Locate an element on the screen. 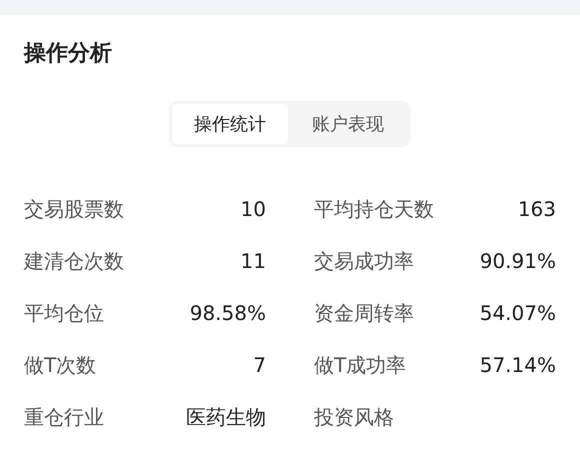 This screenshot has width=580, height=459. stat-label: 做T成功率 is located at coordinates (360, 365).